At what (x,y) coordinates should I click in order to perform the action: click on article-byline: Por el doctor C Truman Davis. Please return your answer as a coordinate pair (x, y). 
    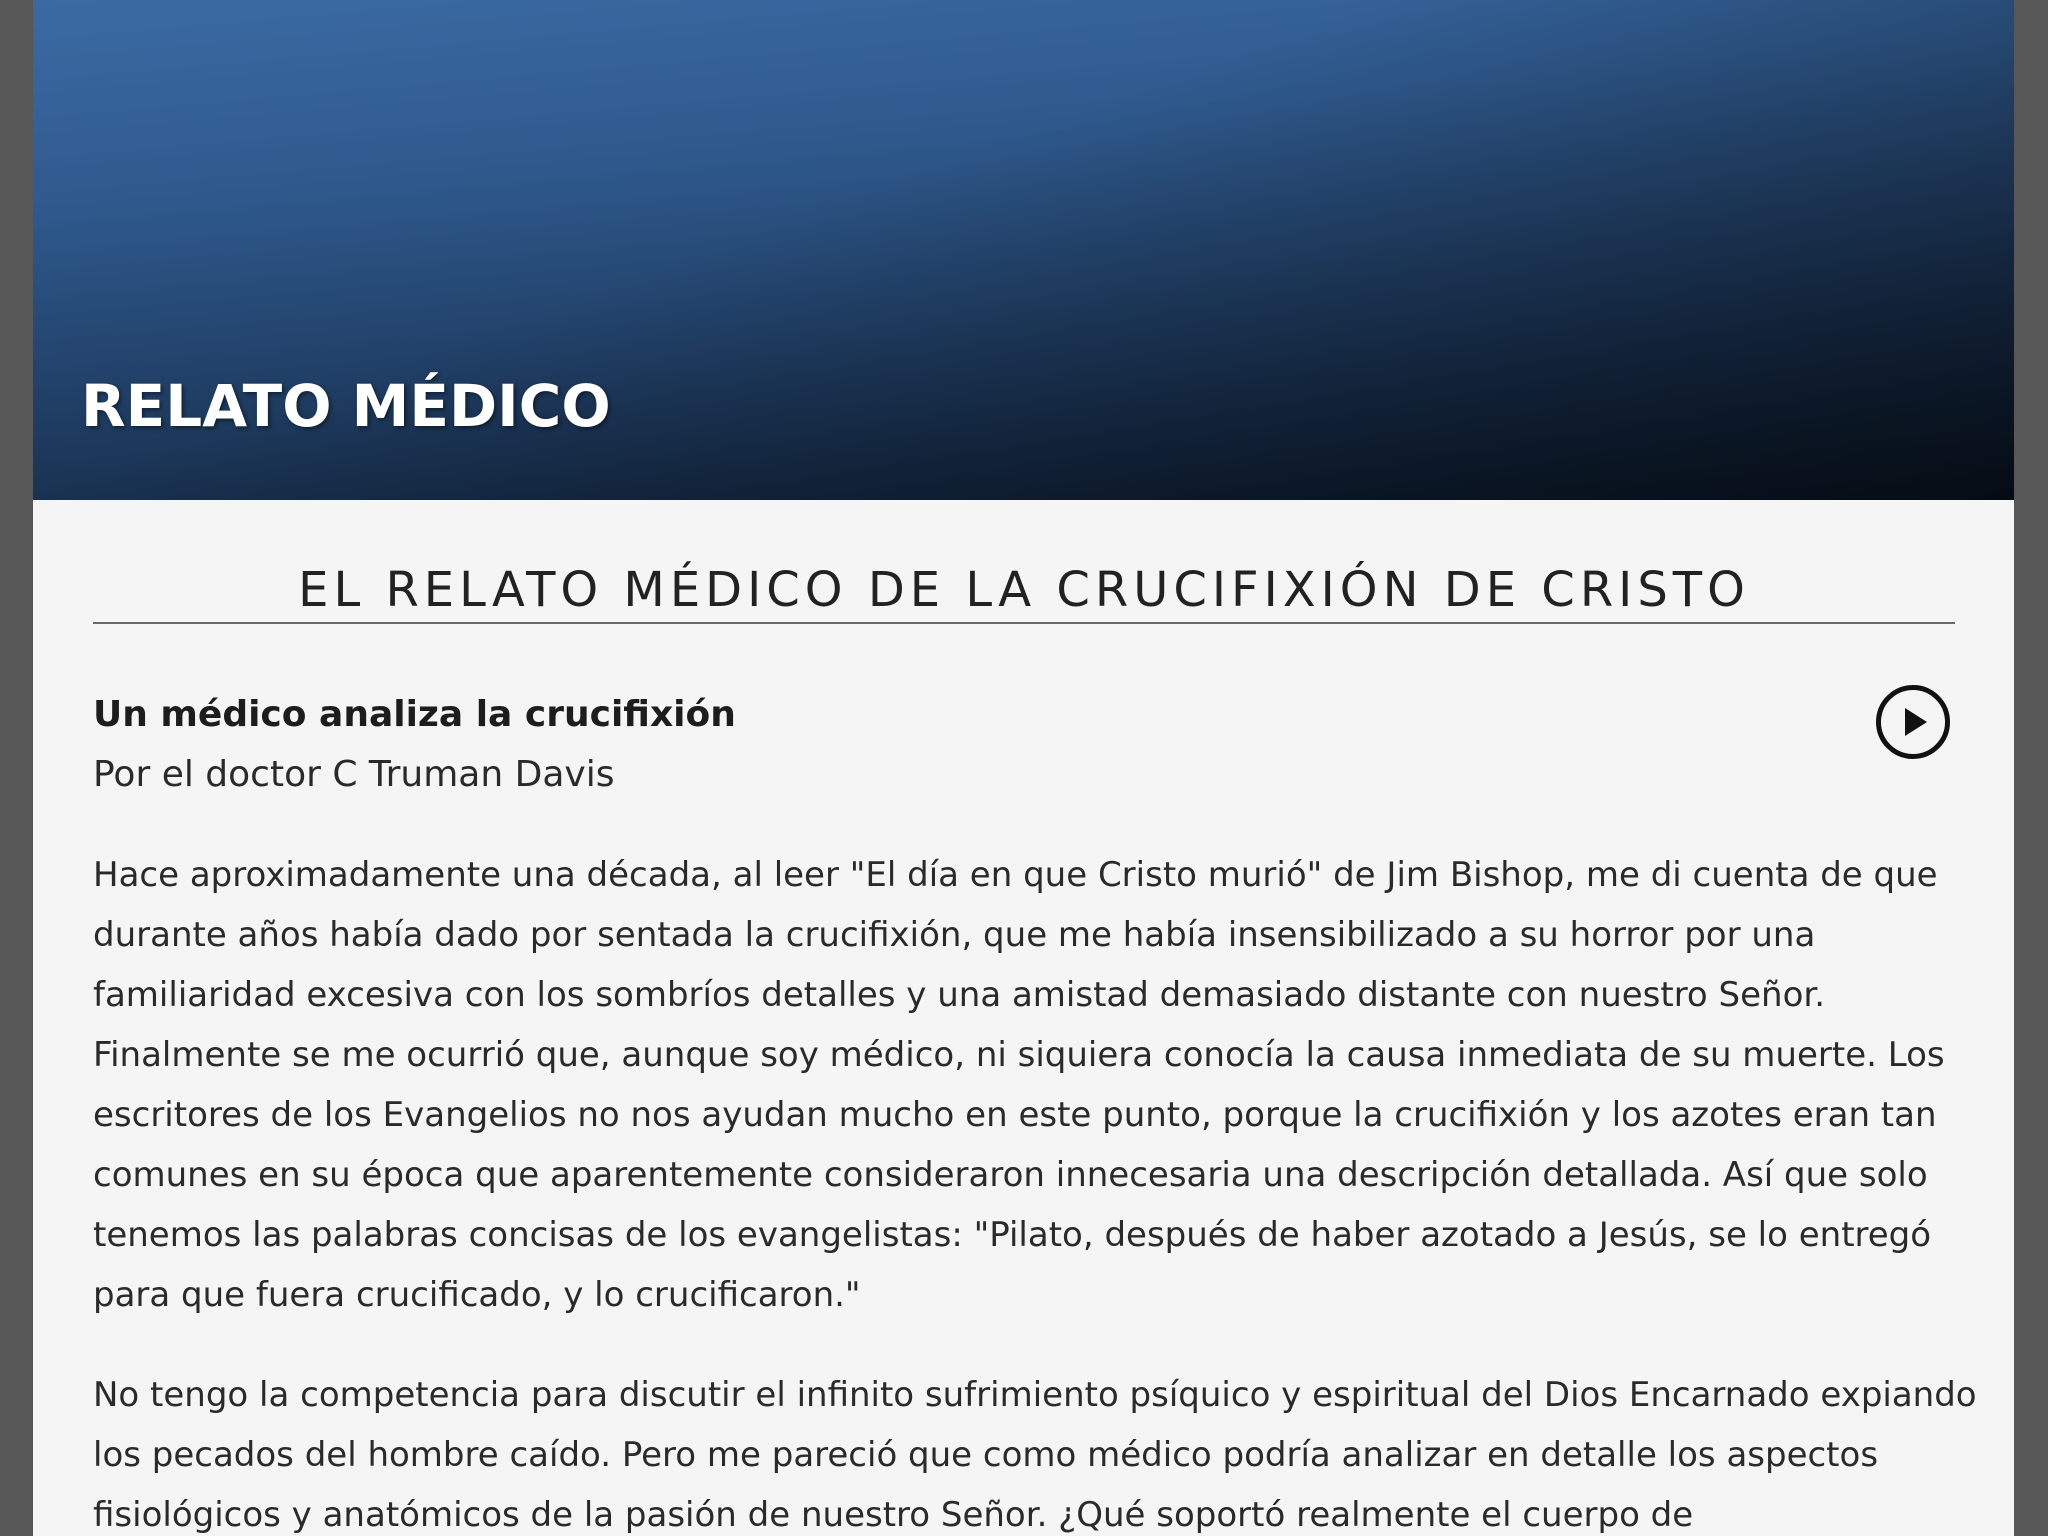
    Looking at the image, I should click on (354, 774).